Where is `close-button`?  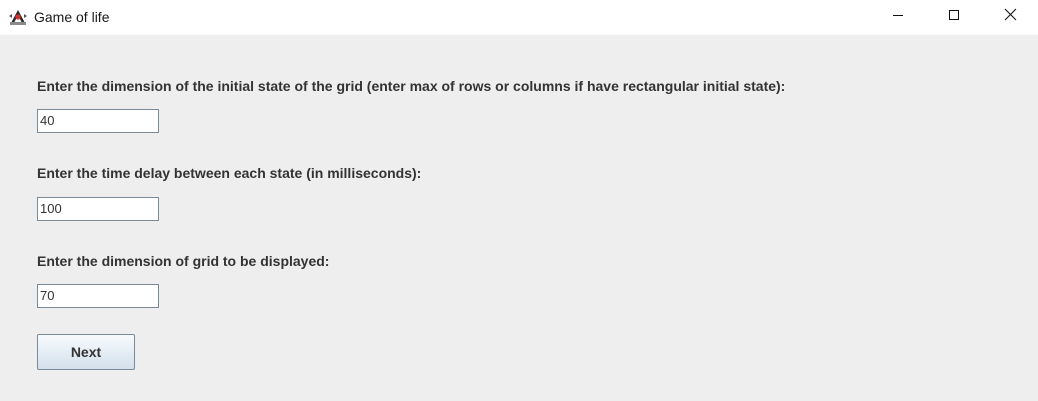 close-button is located at coordinates (1010, 16).